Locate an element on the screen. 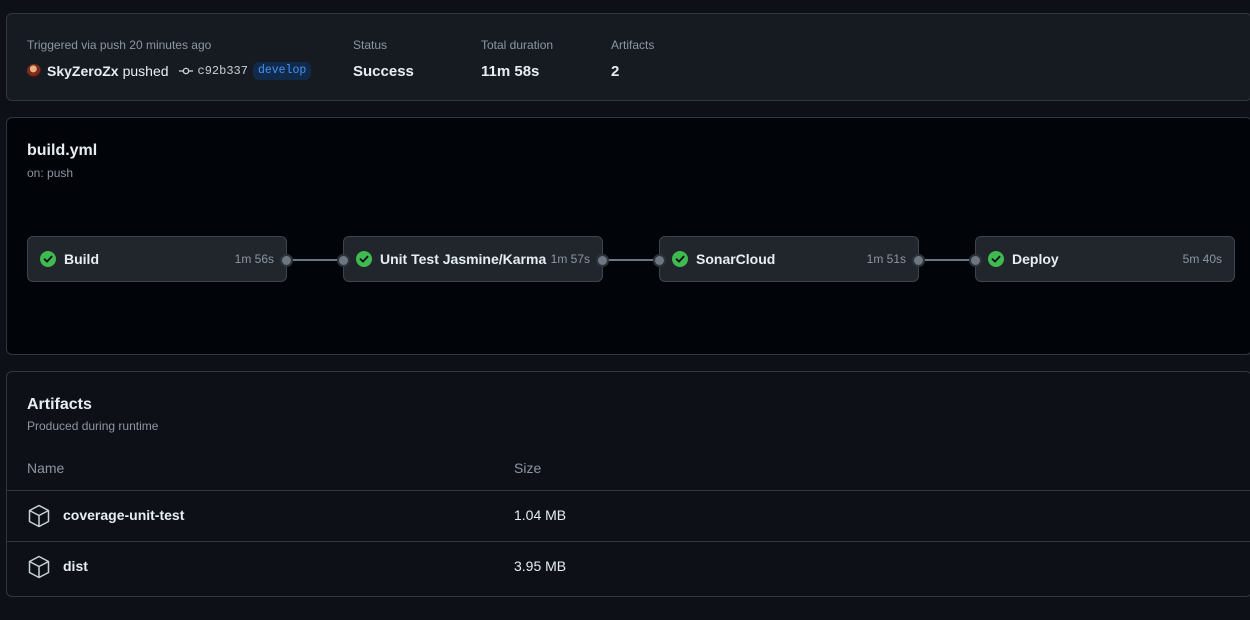 Image resolution: width=1250 pixels, height=620 pixels. artifact-size: 1.04 MB is located at coordinates (540, 515).